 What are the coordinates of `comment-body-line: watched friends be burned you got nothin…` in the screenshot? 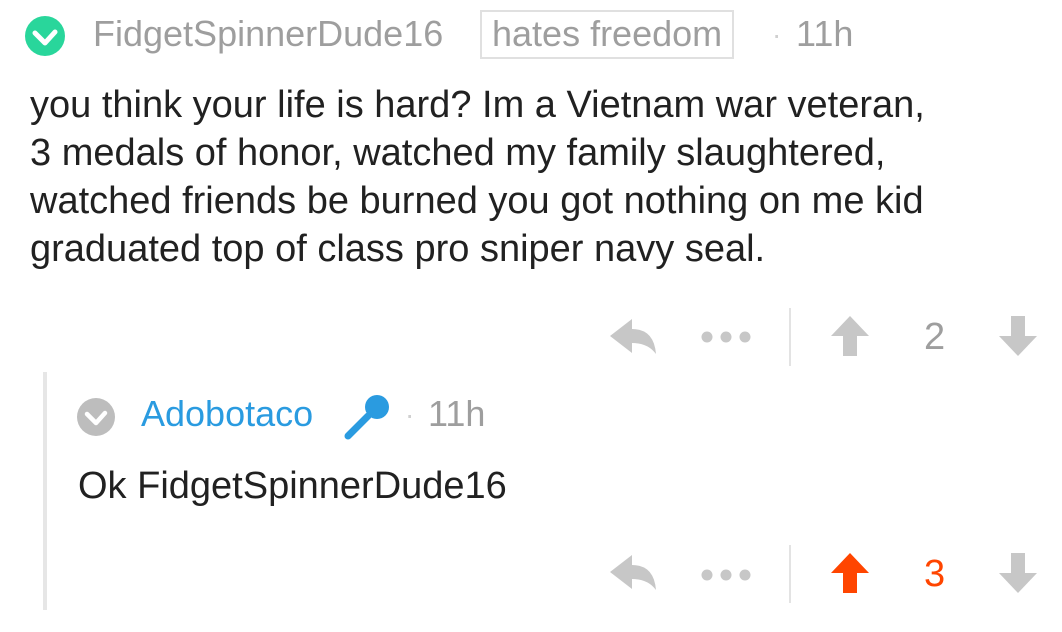 It's located at (477, 201).